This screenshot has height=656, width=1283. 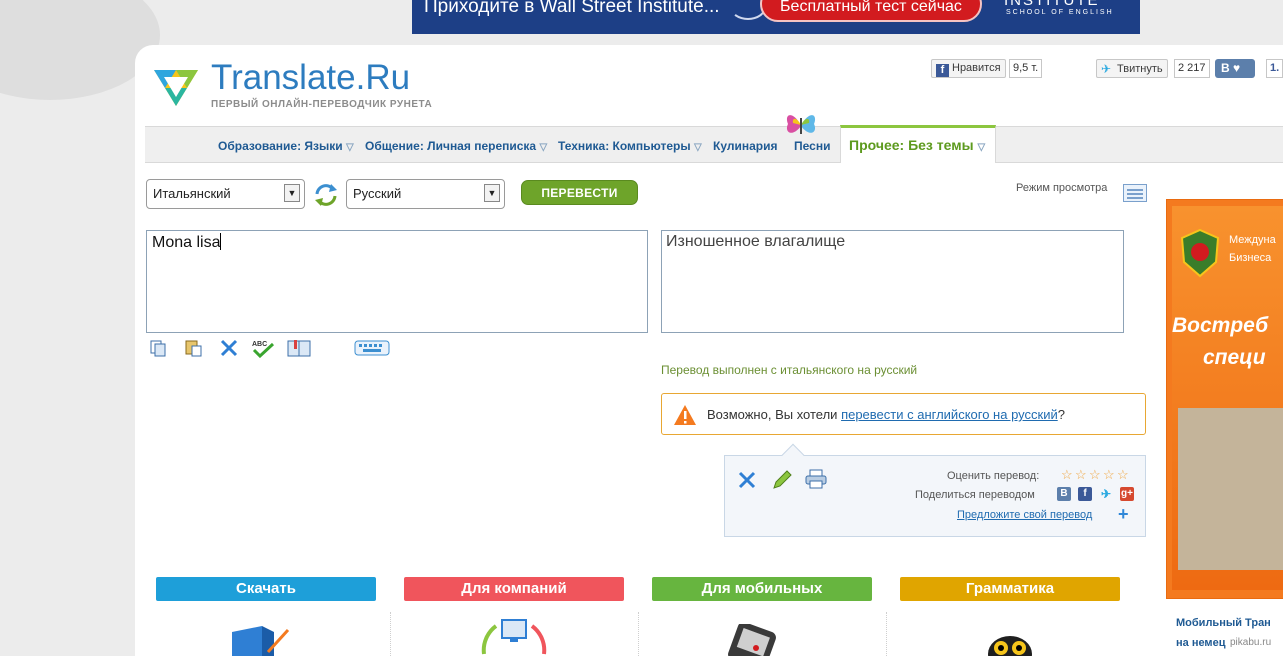 What do you see at coordinates (1200, 253) in the screenshot?
I see `crest-icon` at bounding box center [1200, 253].